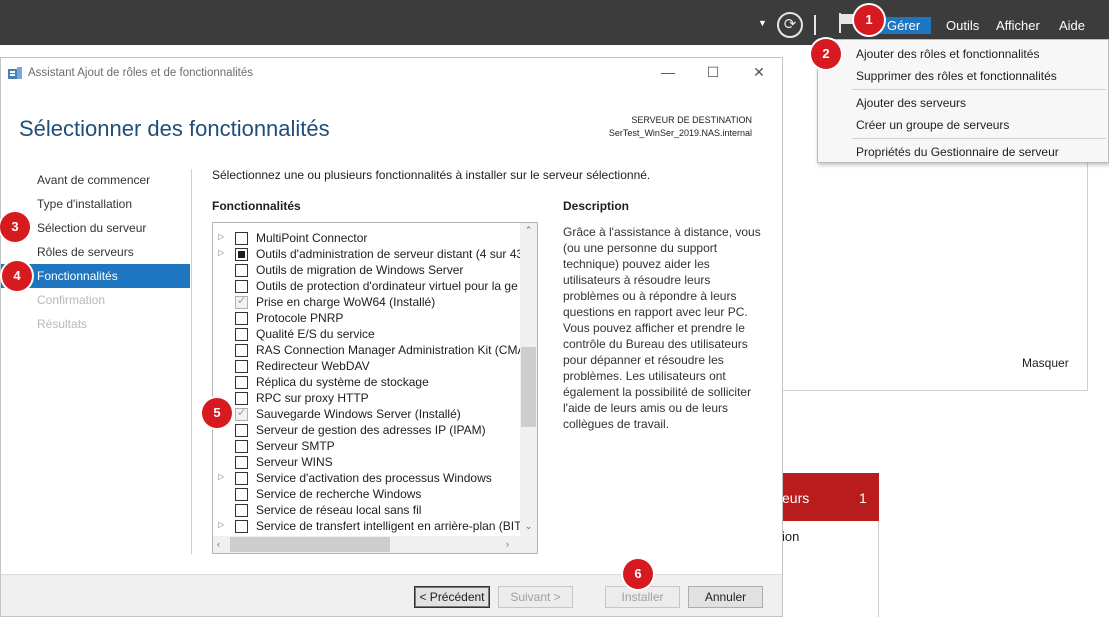  I want to click on feature-row: Protocole PNRP, so click(367, 318).